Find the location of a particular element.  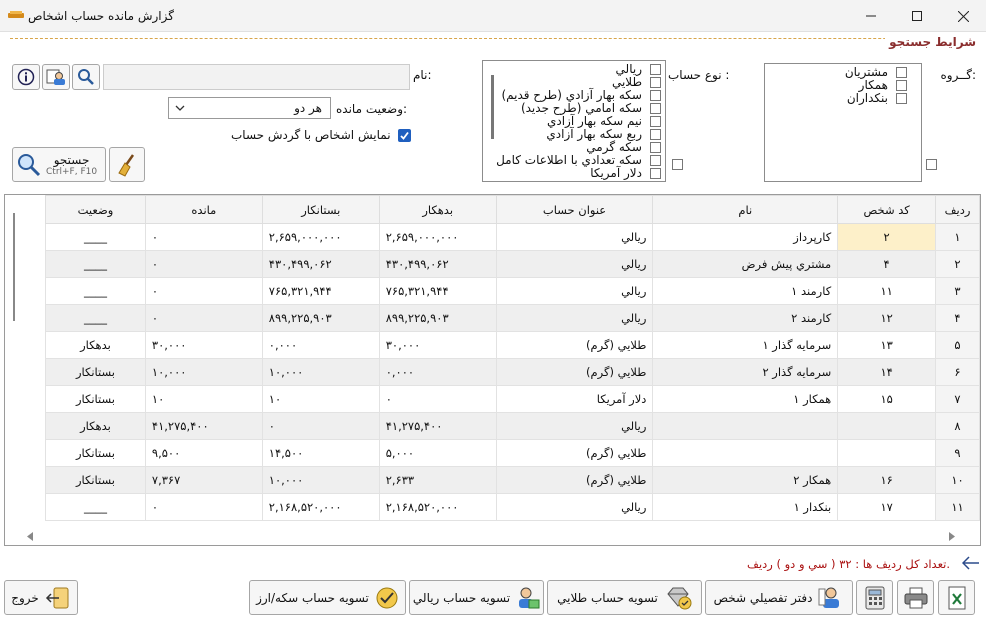

cell-balance: ۱۰,۰۰۰ is located at coordinates (203, 372).